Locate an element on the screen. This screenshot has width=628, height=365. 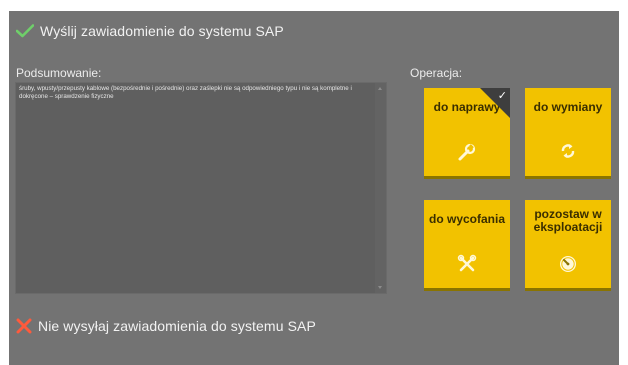
tile-do-wymiany: do wymiany is located at coordinates (568, 132).